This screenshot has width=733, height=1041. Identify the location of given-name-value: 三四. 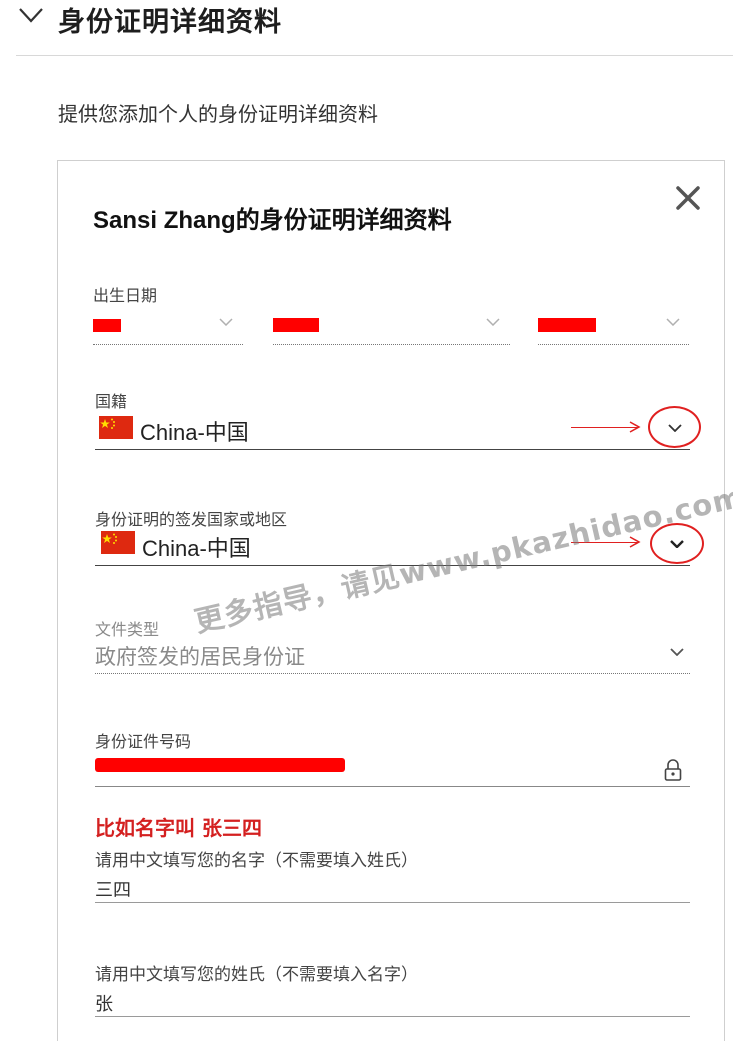
(113, 890).